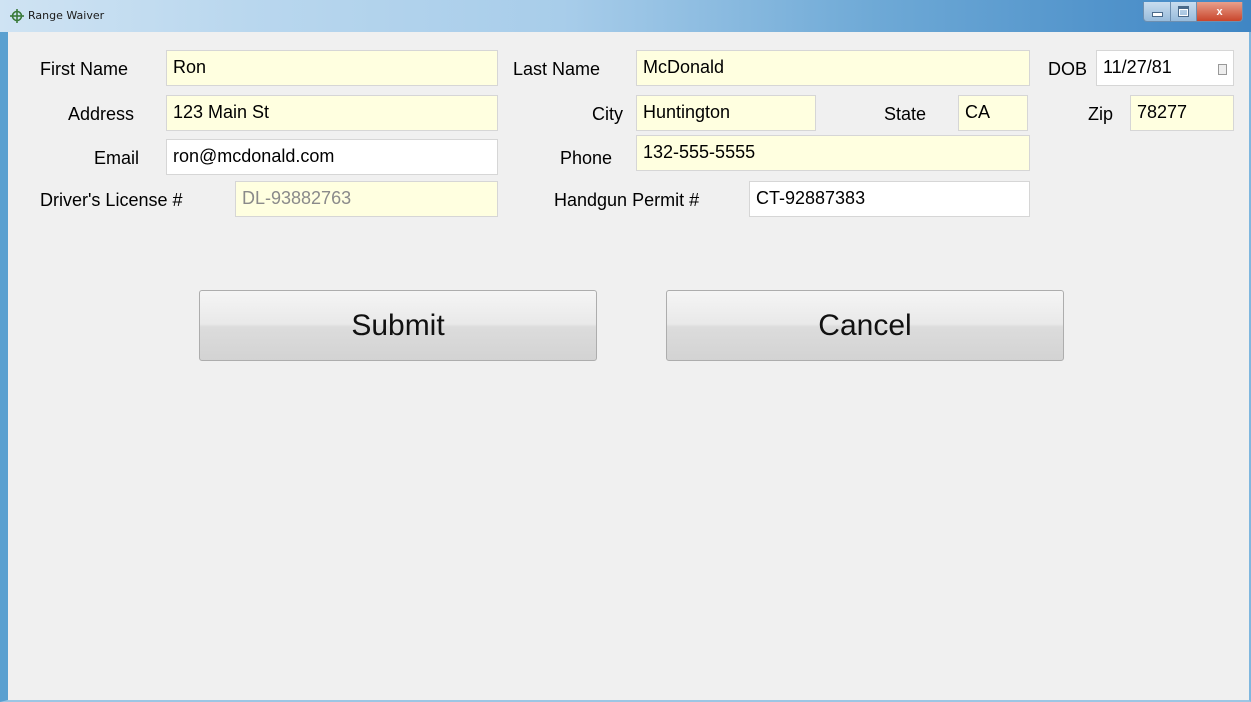 This screenshot has width=1251, height=702. I want to click on phone-label: Phone, so click(586, 158).